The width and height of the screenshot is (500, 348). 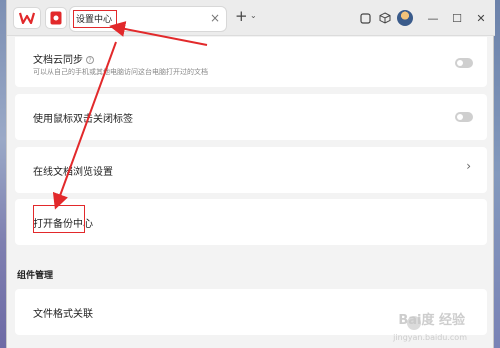 I want to click on chevron-right-icon: ›, so click(x=468, y=166).